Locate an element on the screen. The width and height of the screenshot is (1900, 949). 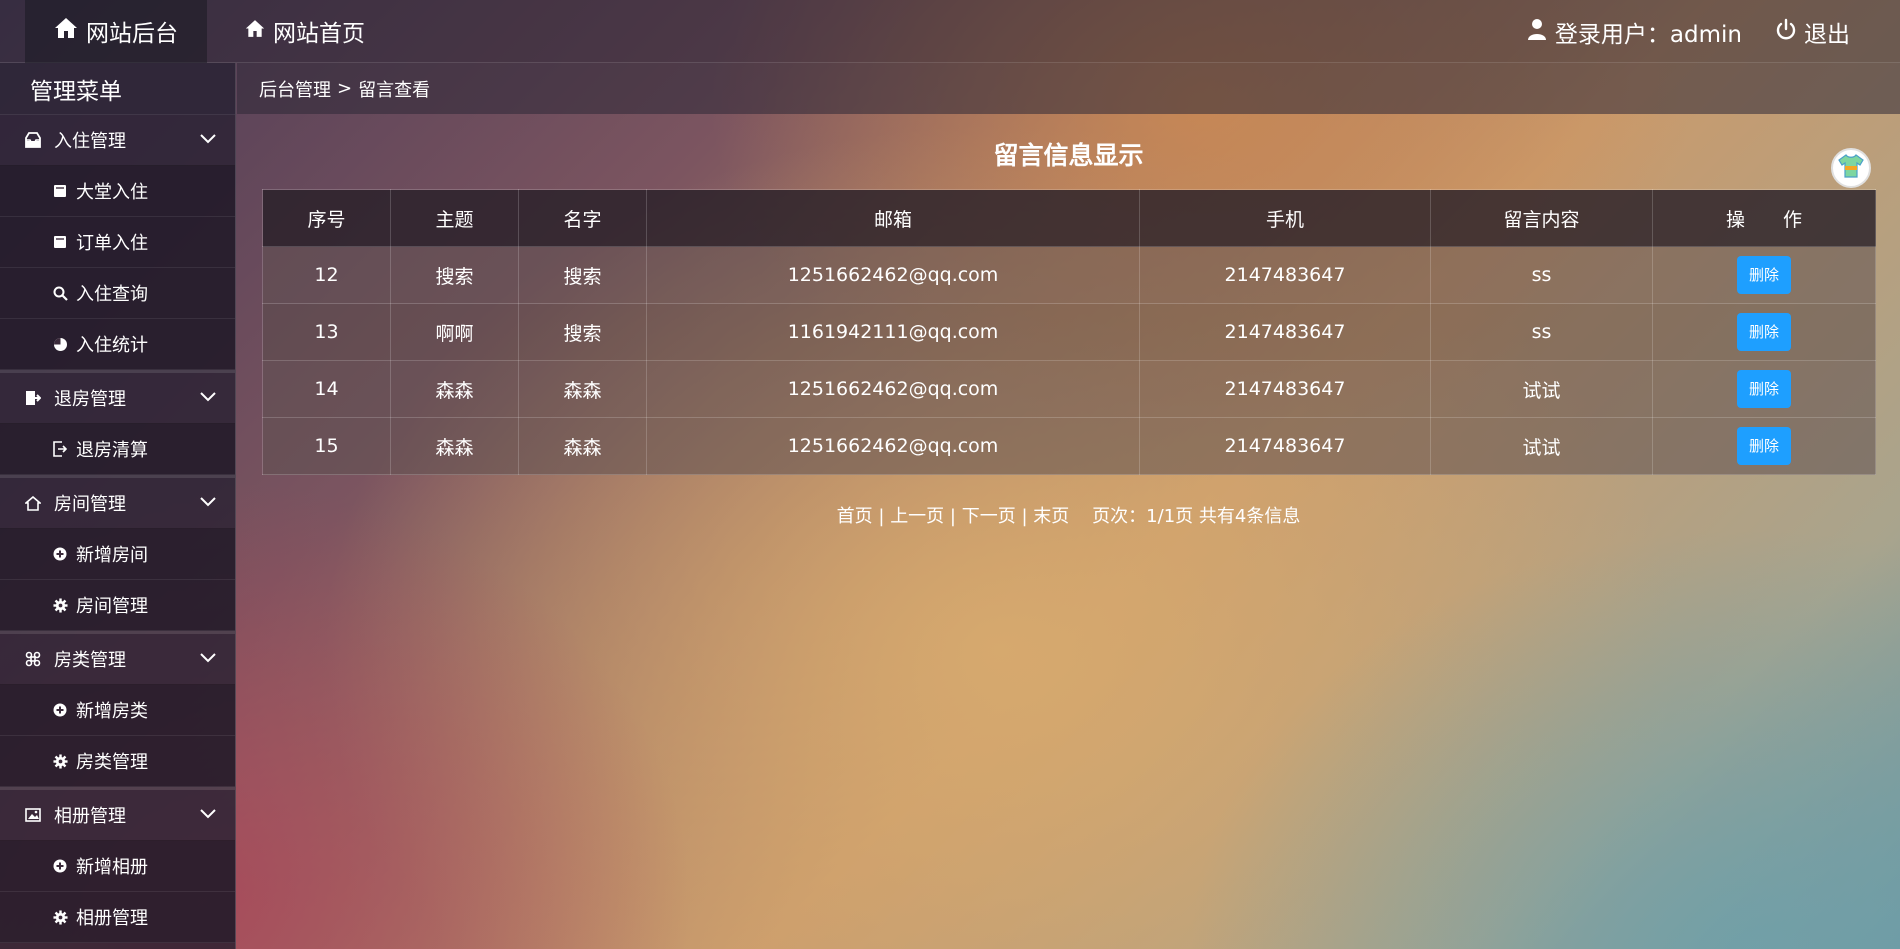
sidebar-title: 管理菜单 is located at coordinates (117, 89).